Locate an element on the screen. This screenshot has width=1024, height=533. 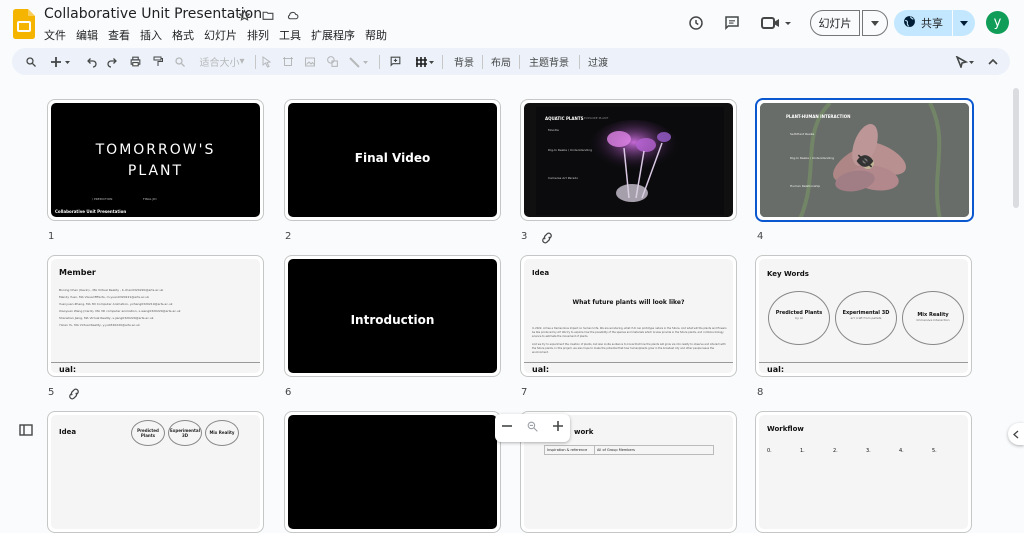
slide-number: 7 is located at coordinates (524, 392).